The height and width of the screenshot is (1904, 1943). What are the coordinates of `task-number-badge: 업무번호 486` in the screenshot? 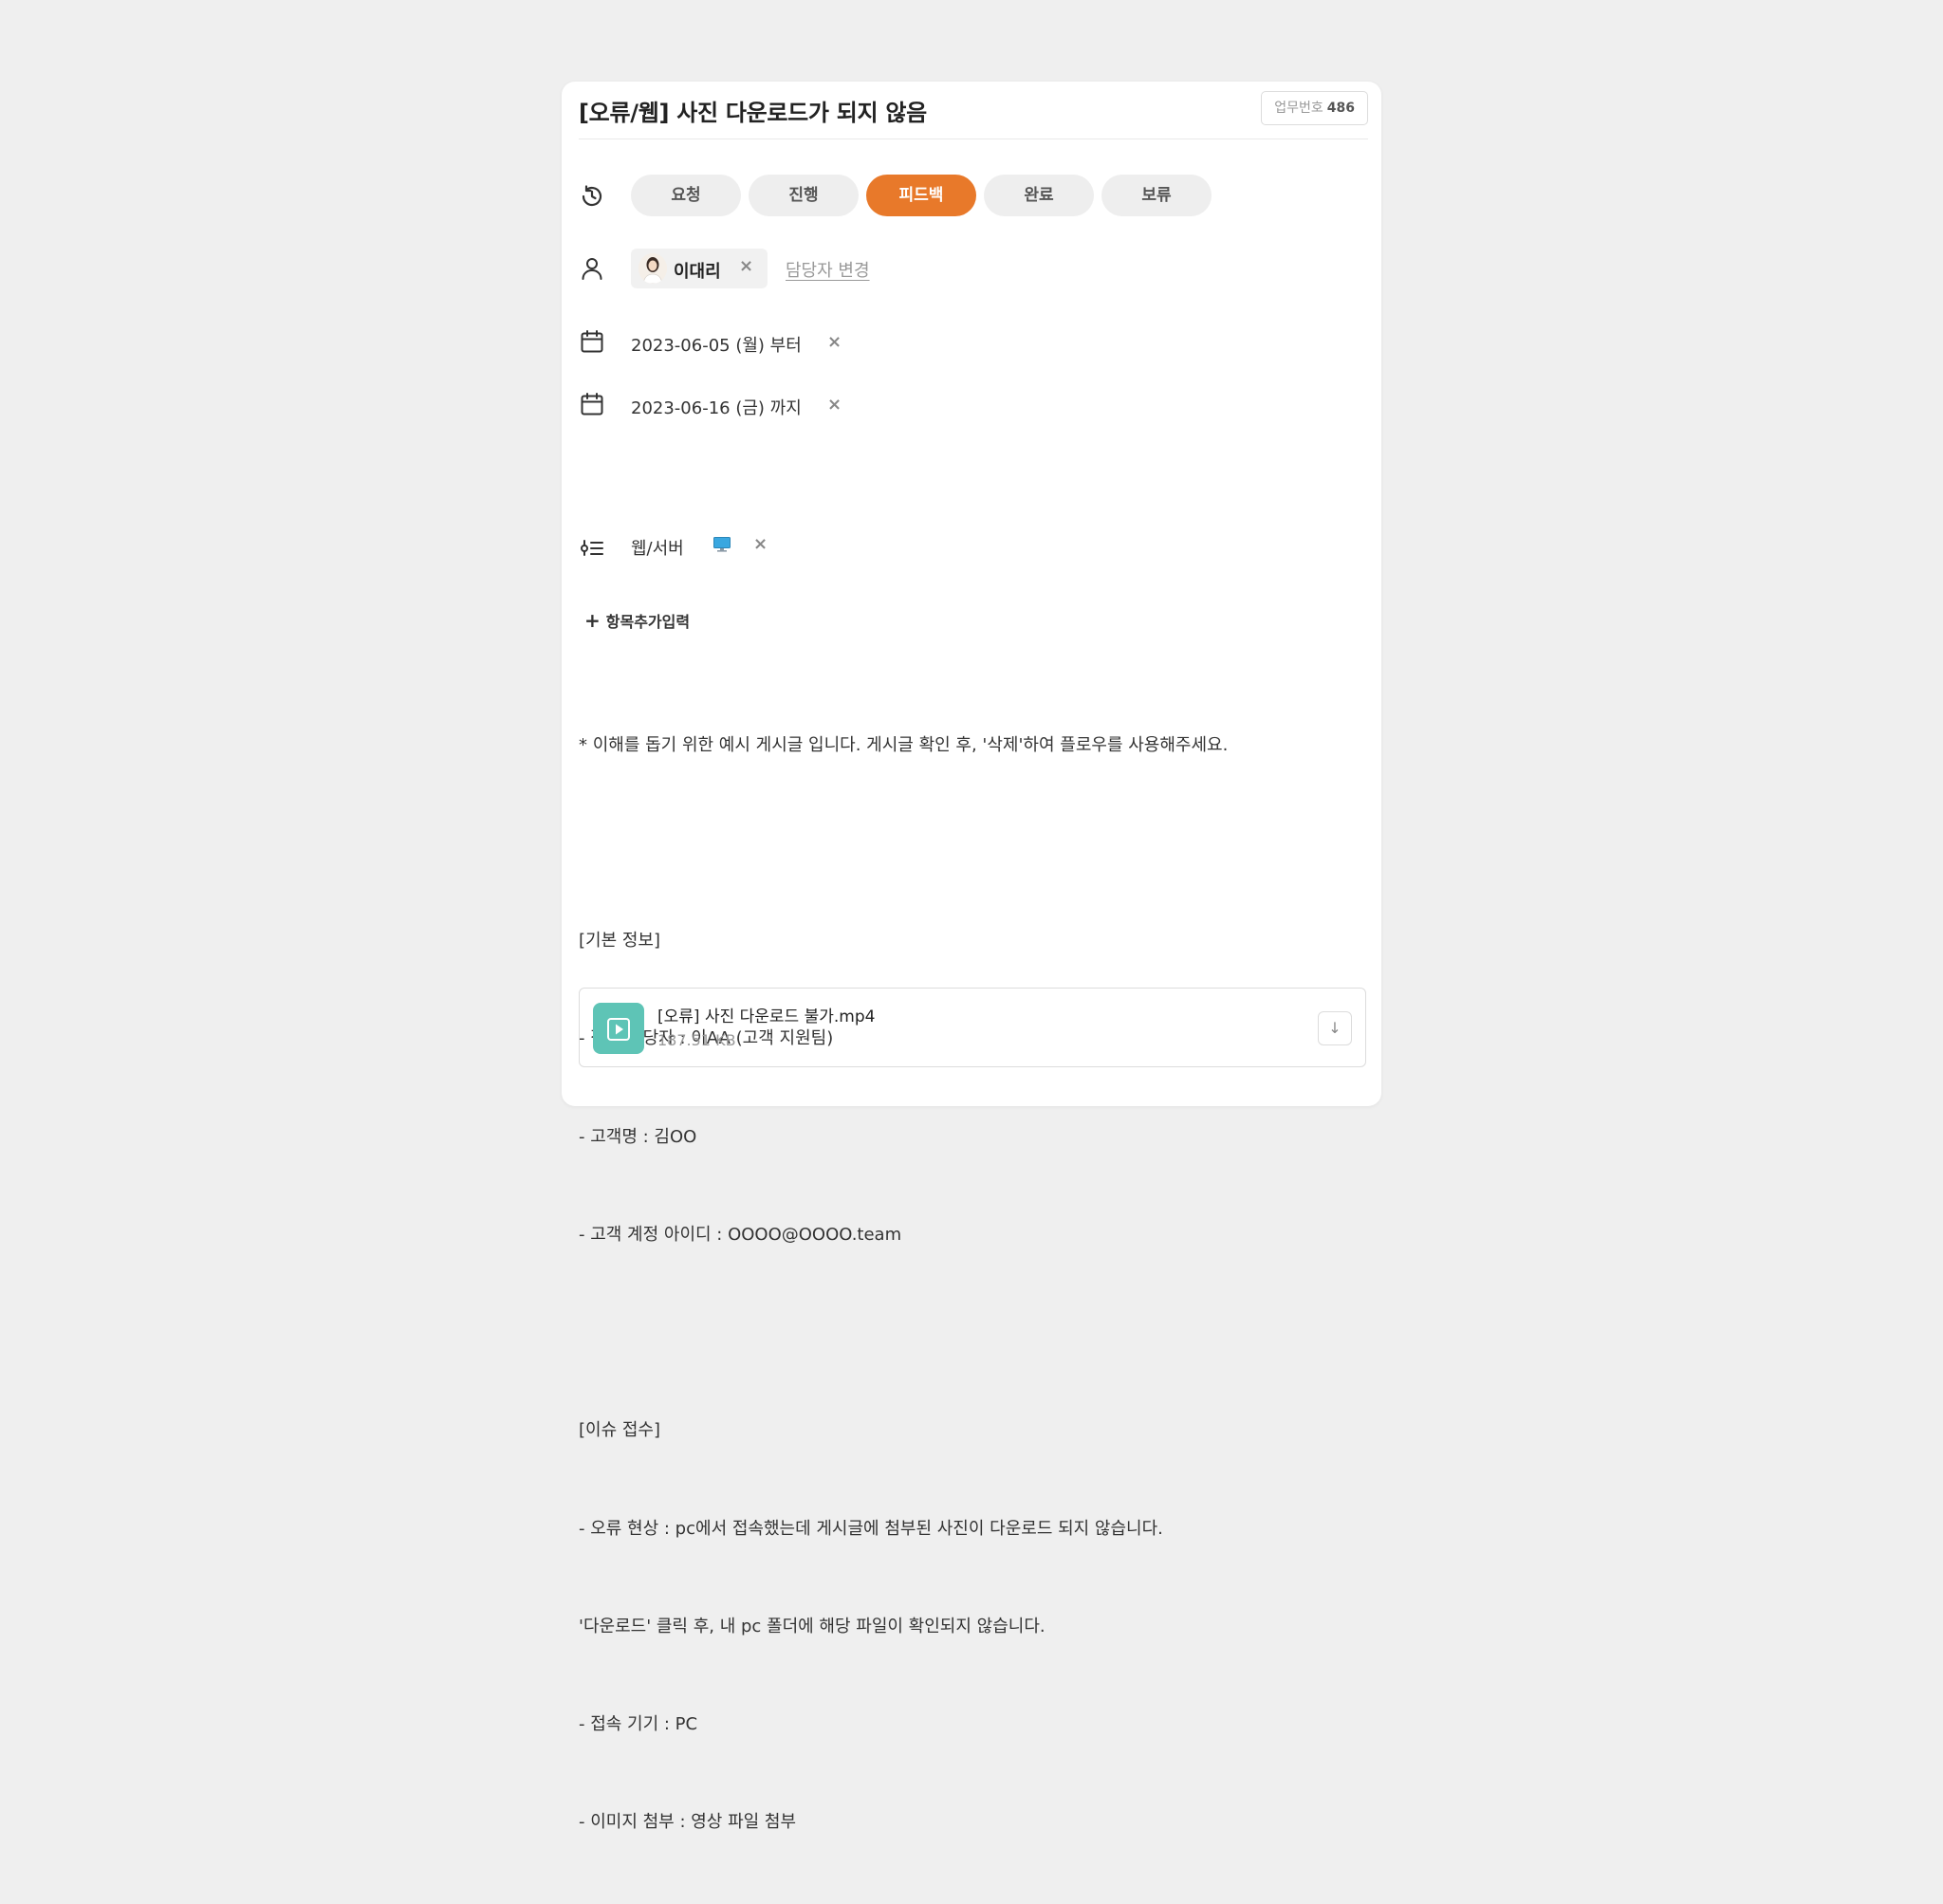 It's located at (1314, 108).